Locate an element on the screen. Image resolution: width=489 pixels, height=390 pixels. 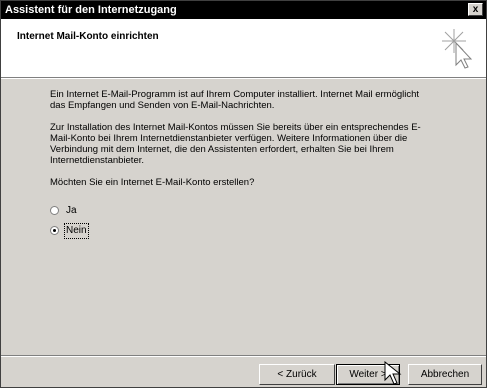
radio-label: Ja is located at coordinates (71, 211).